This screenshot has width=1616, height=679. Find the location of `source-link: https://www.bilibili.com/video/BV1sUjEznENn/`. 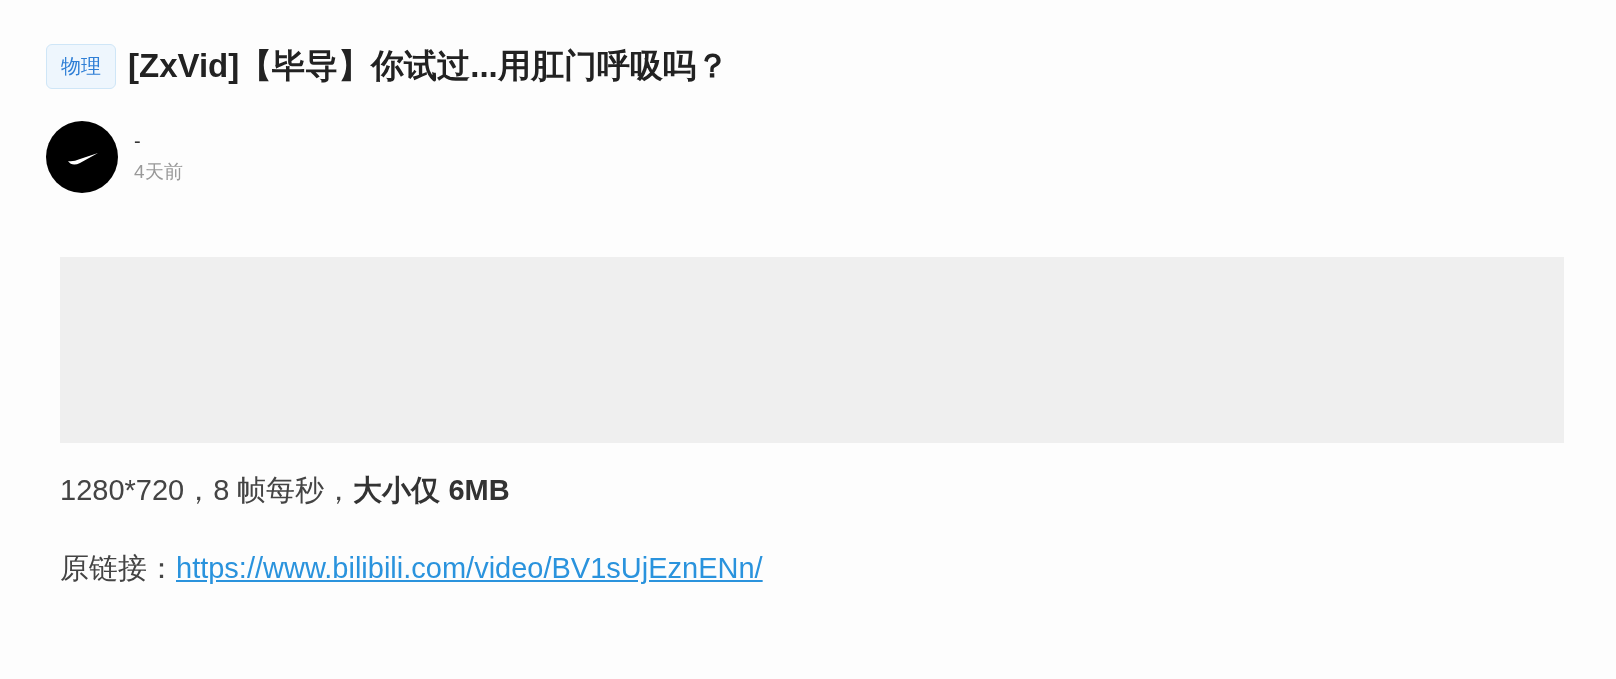

source-link: https://www.bilibili.com/video/BV1sUjEznENn/ is located at coordinates (469, 568).